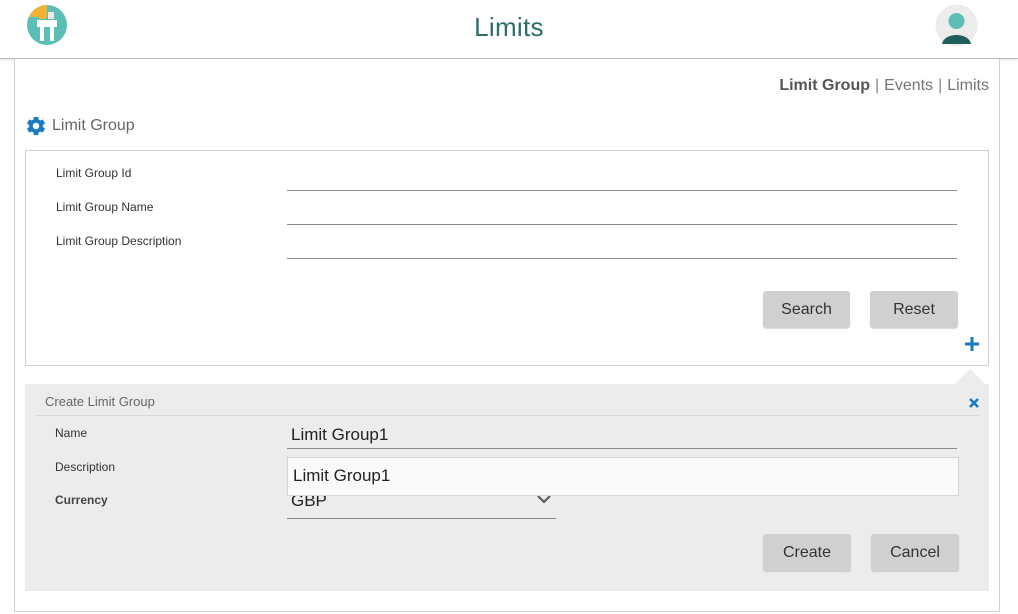 Image resolution: width=1018 pixels, height=614 pixels. Describe the element at coordinates (908, 85) in the screenshot. I see `nav-link-events: Events` at that location.